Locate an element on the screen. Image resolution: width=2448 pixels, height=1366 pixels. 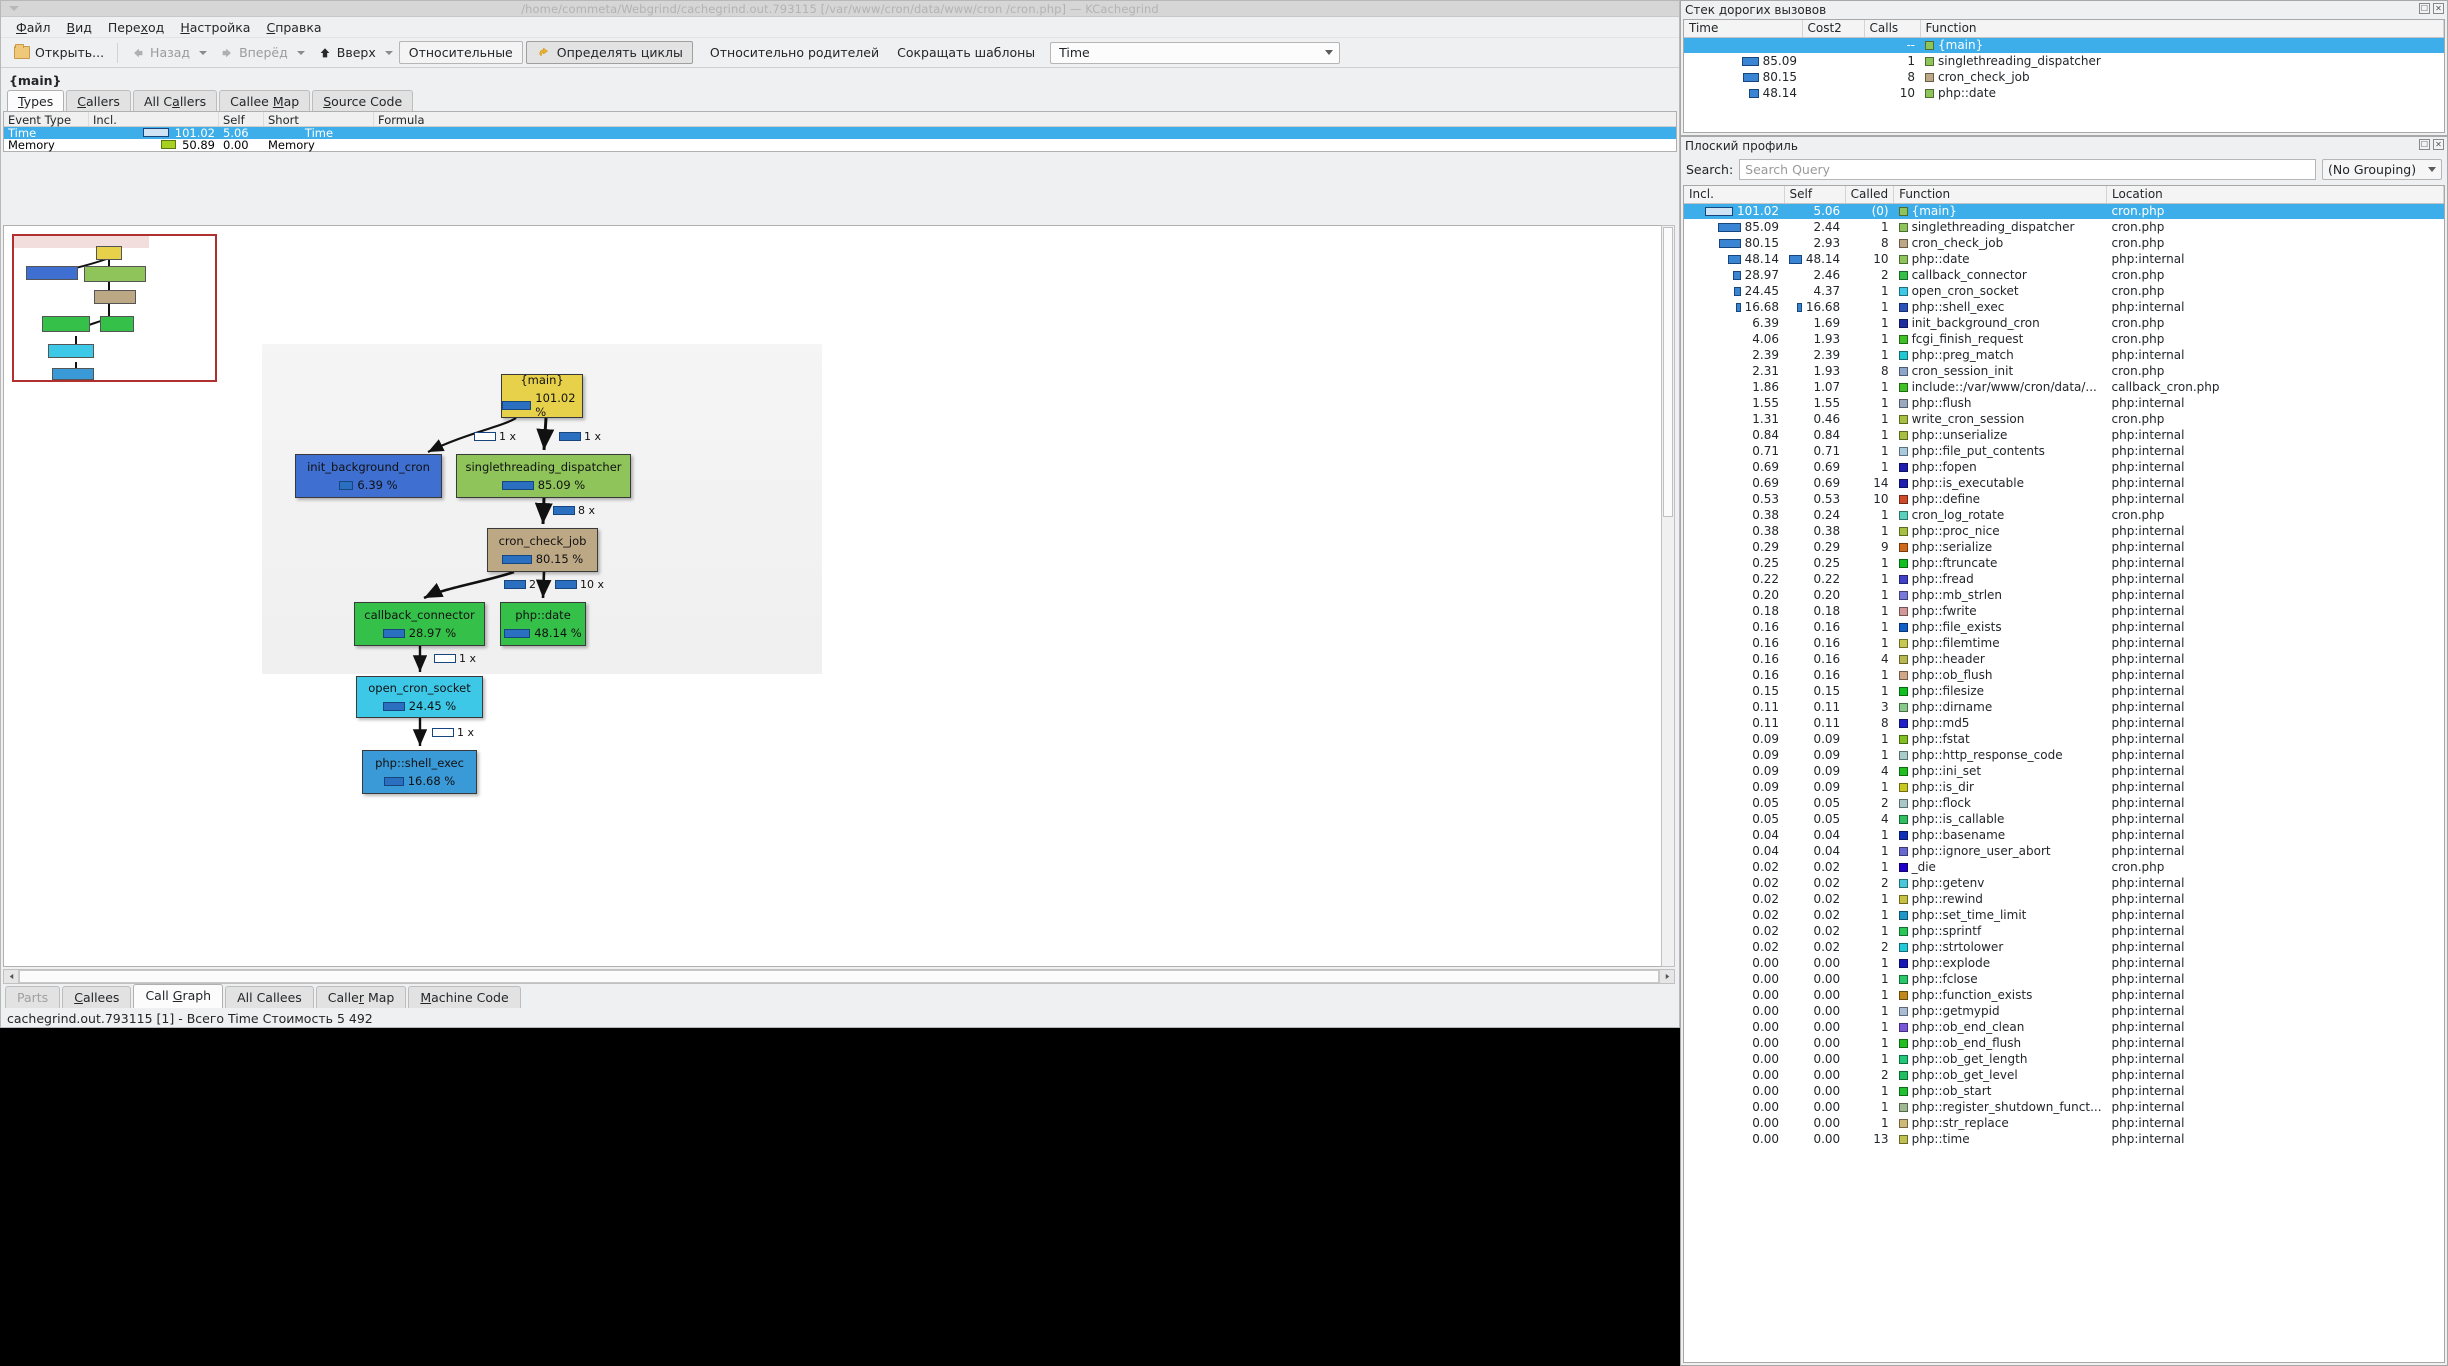
search-input is located at coordinates (2027, 169).